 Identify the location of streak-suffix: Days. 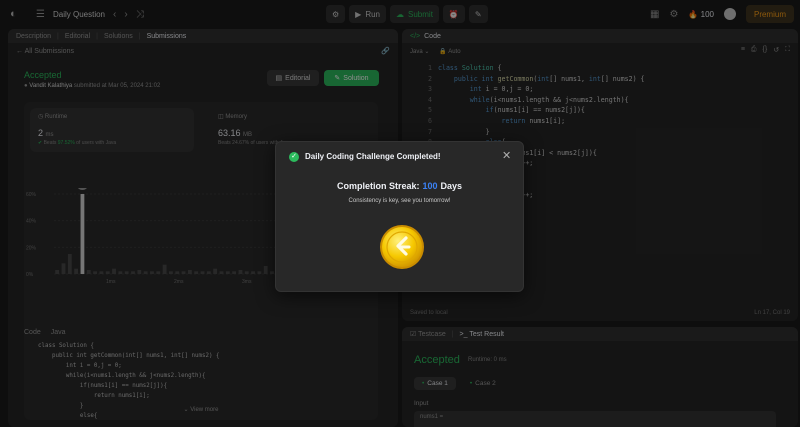
(451, 186).